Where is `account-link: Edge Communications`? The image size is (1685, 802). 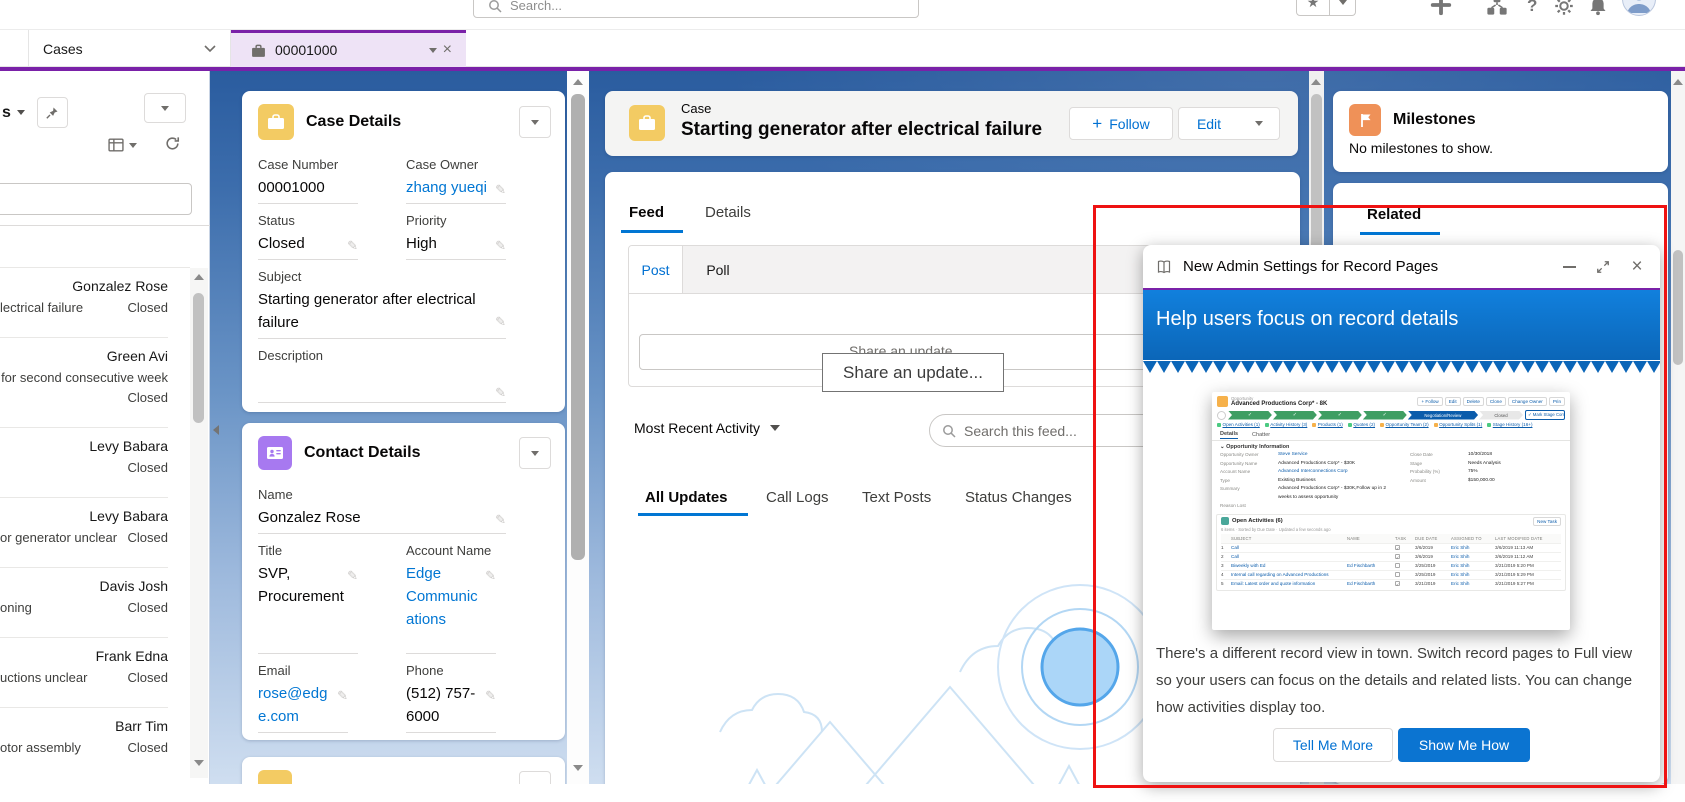 account-link: Edge Communications is located at coordinates (442, 596).